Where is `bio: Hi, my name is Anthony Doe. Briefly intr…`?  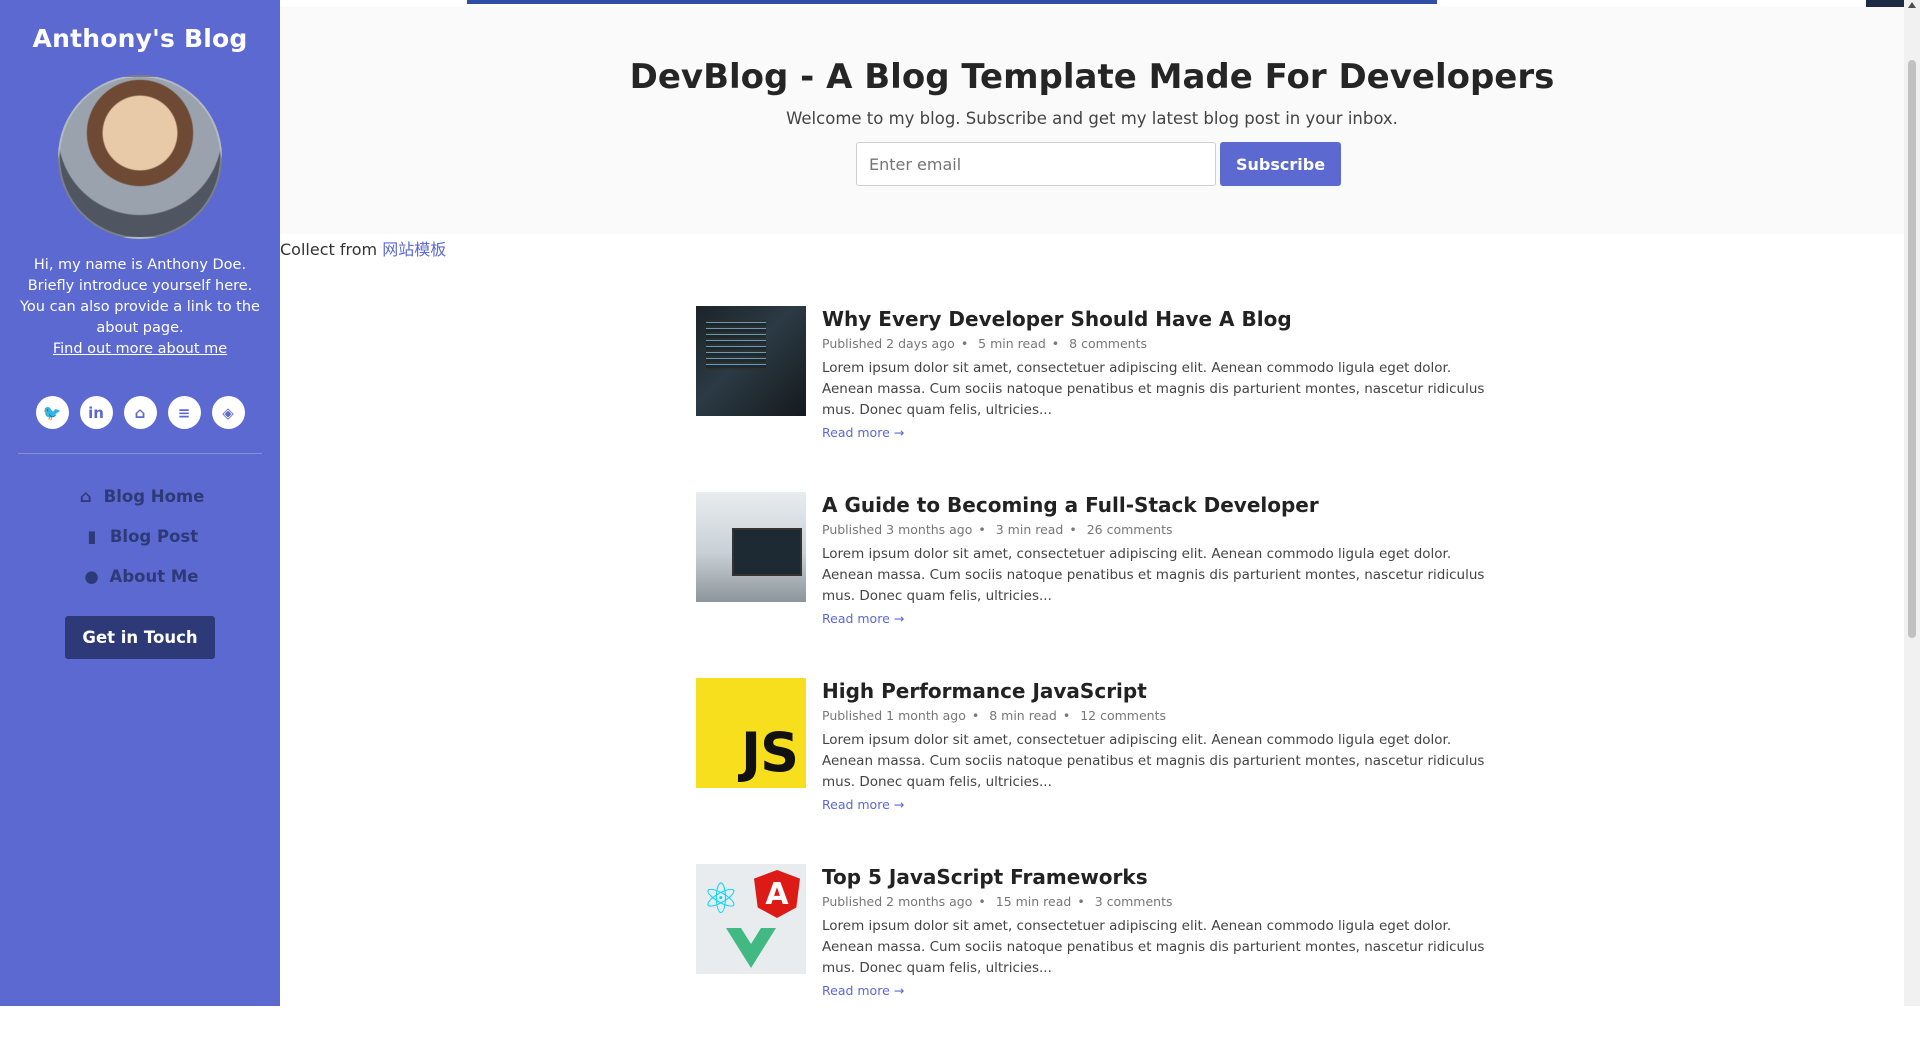
bio: Hi, my name is Anthony Doe. Briefly intr… is located at coordinates (140, 307).